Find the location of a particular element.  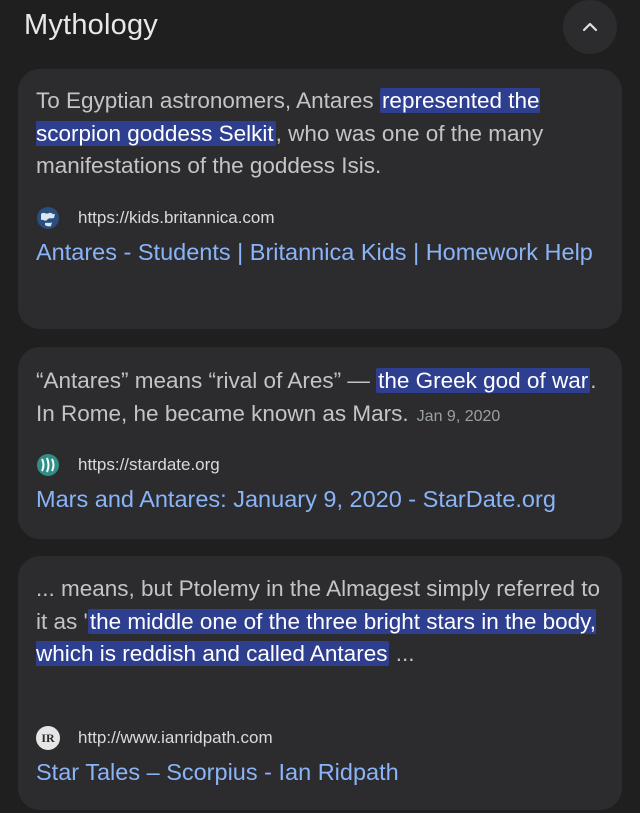

snippet-highlight: the Greek god of war is located at coordinates (483, 380).